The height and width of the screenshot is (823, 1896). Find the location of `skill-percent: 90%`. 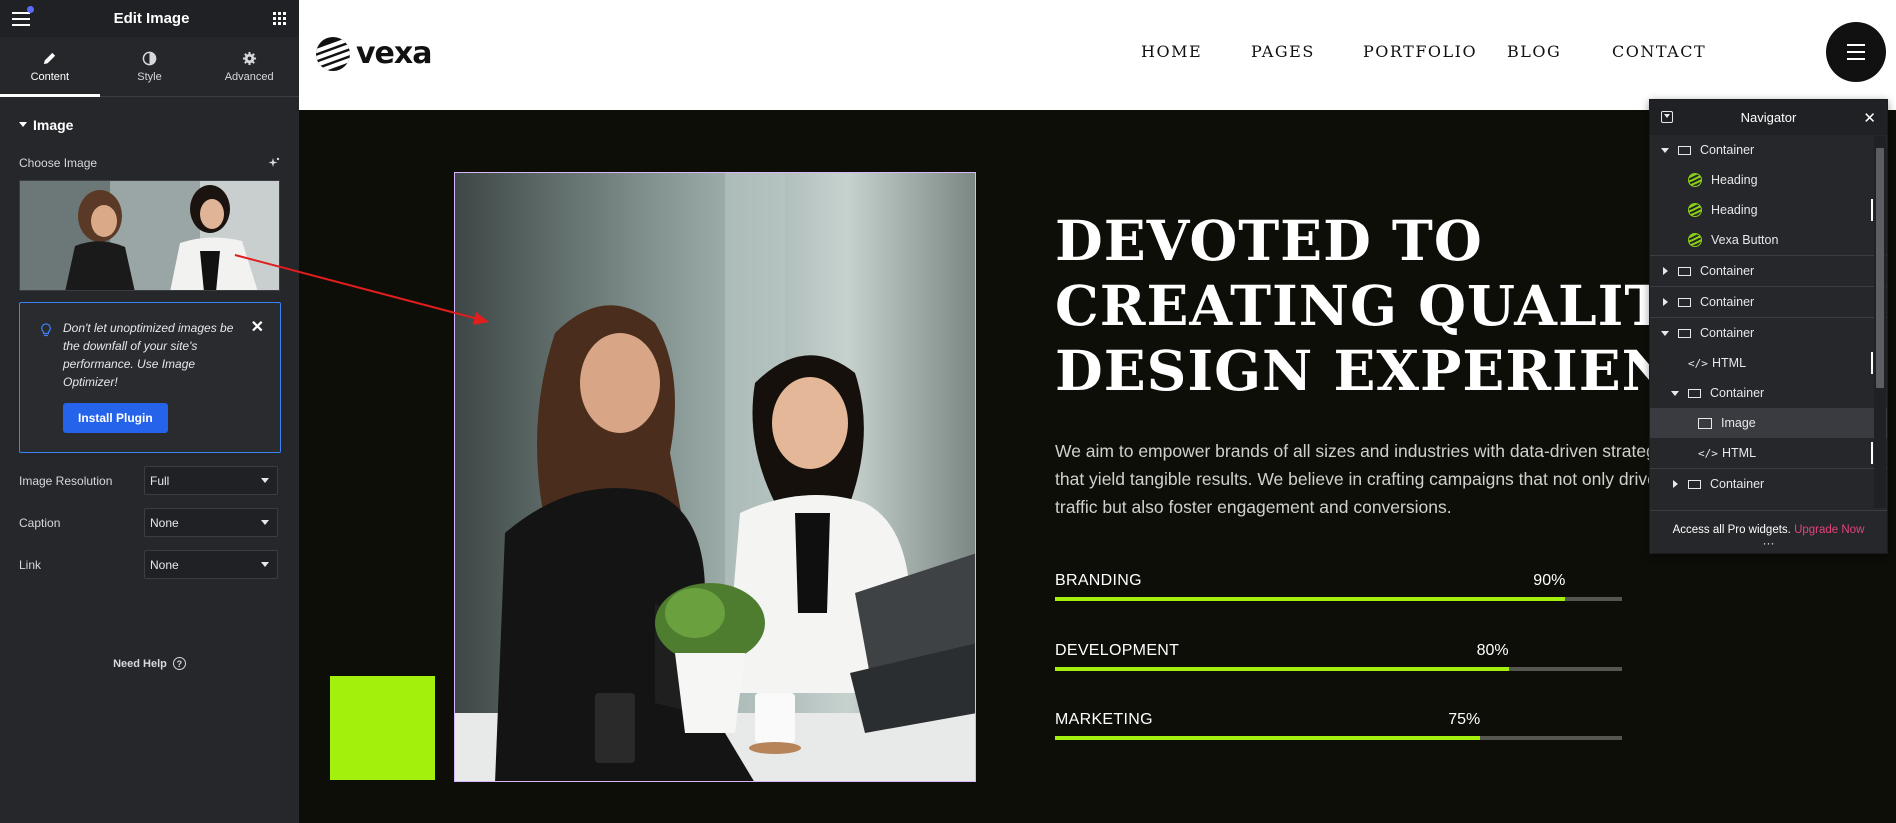

skill-percent: 90% is located at coordinates (1549, 580).